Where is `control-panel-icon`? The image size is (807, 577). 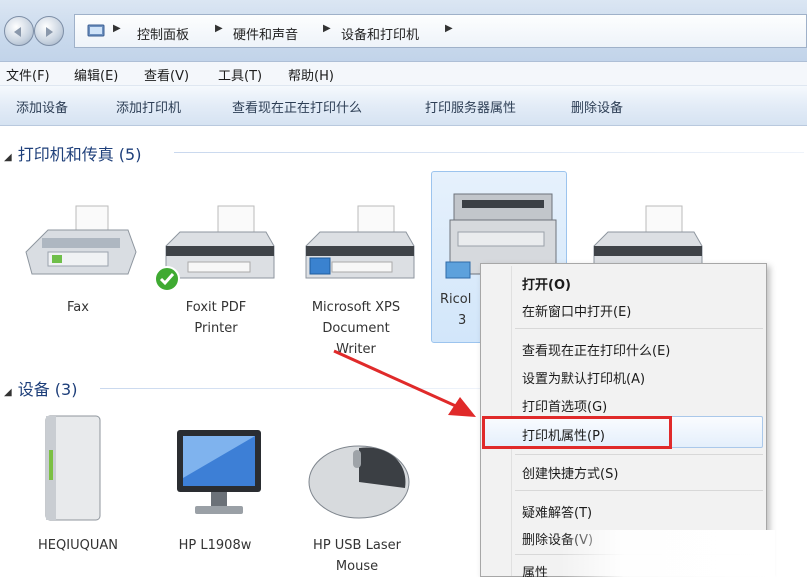 control-panel-icon is located at coordinates (96, 30).